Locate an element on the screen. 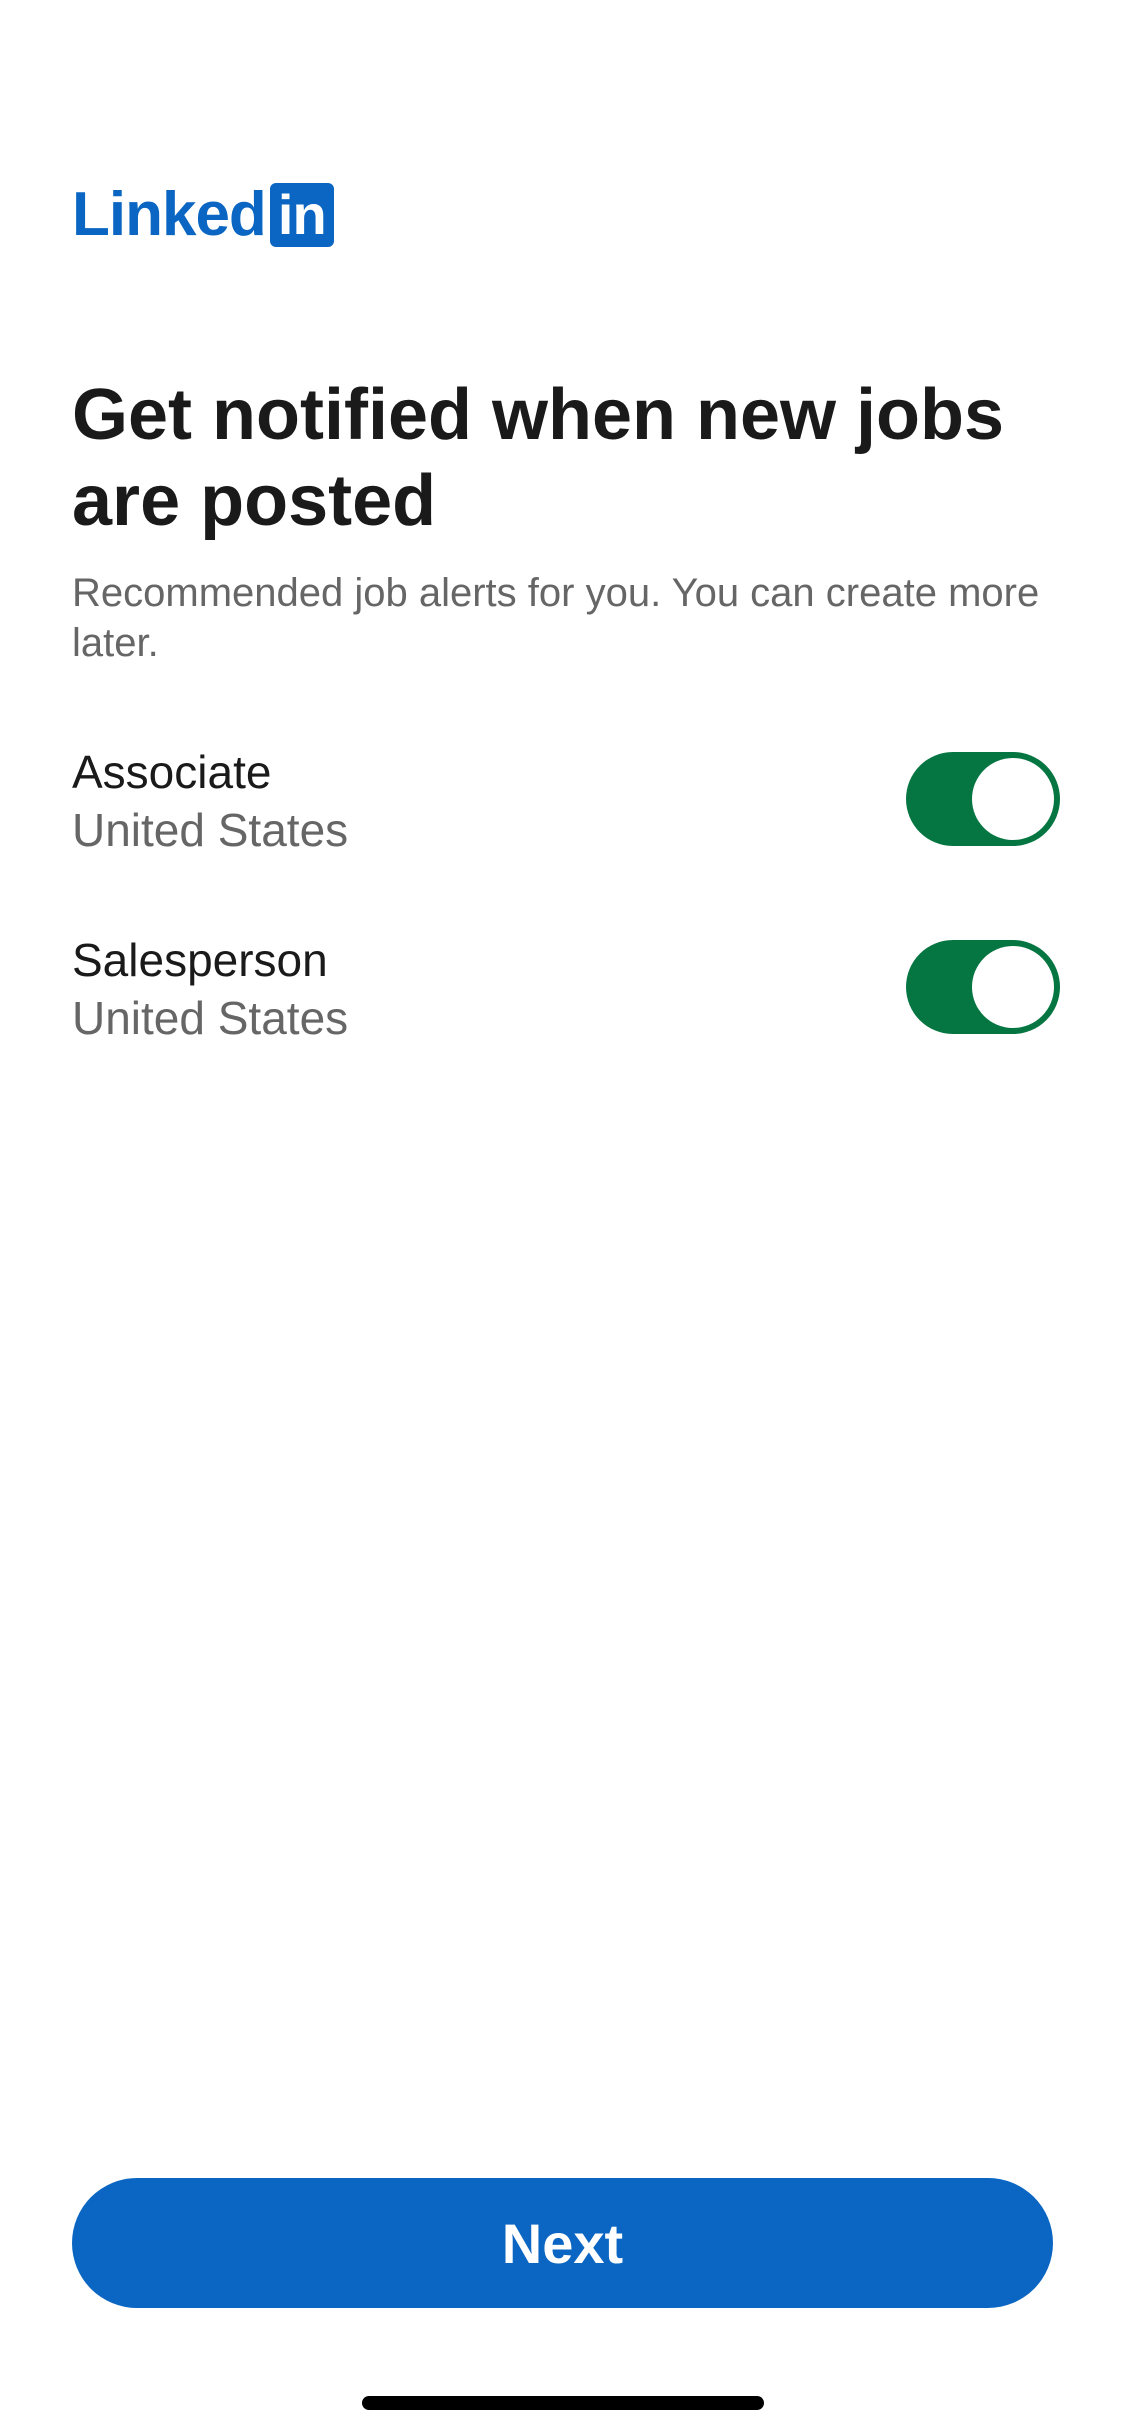  linkedin-logo: Linked in is located at coordinates (203, 215).